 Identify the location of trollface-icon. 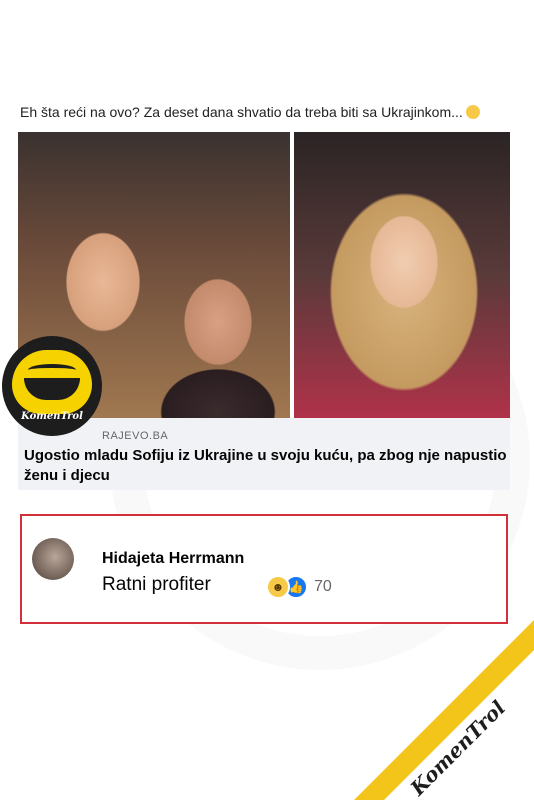
(52, 382).